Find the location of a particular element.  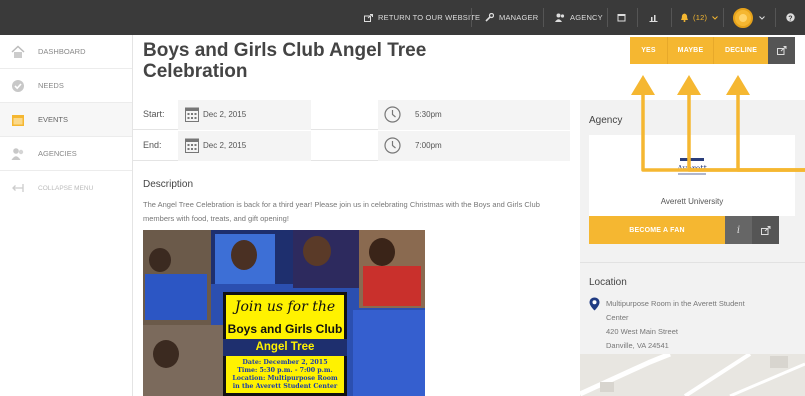

sidebar-item-agencies: AGENCIES is located at coordinates (66, 154).